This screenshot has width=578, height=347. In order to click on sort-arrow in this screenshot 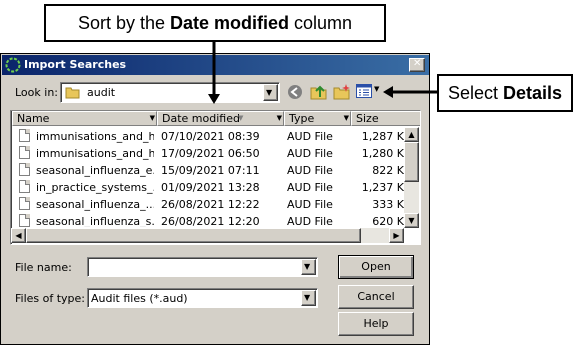, I will do `click(214, 73)`.